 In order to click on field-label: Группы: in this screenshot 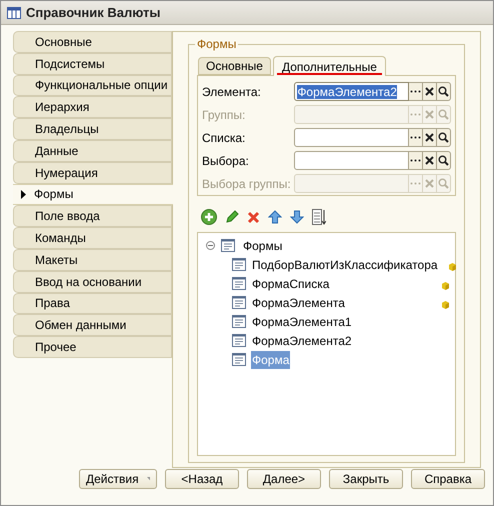, I will do `click(224, 115)`.